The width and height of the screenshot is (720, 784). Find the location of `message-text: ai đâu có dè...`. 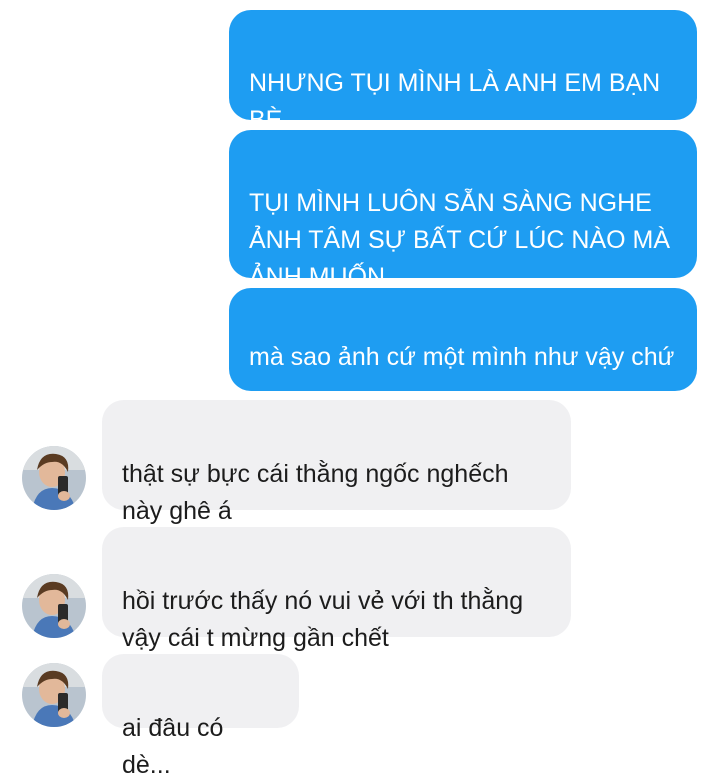

message-text: ai đâu có dè... is located at coordinates (173, 746).